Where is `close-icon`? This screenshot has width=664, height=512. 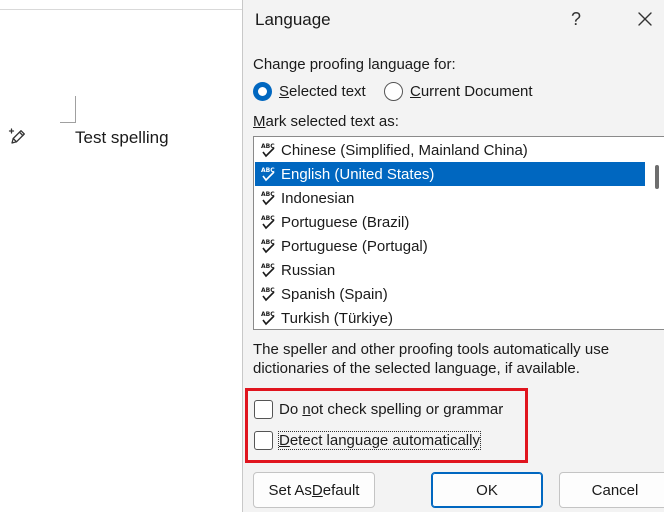 close-icon is located at coordinates (645, 19).